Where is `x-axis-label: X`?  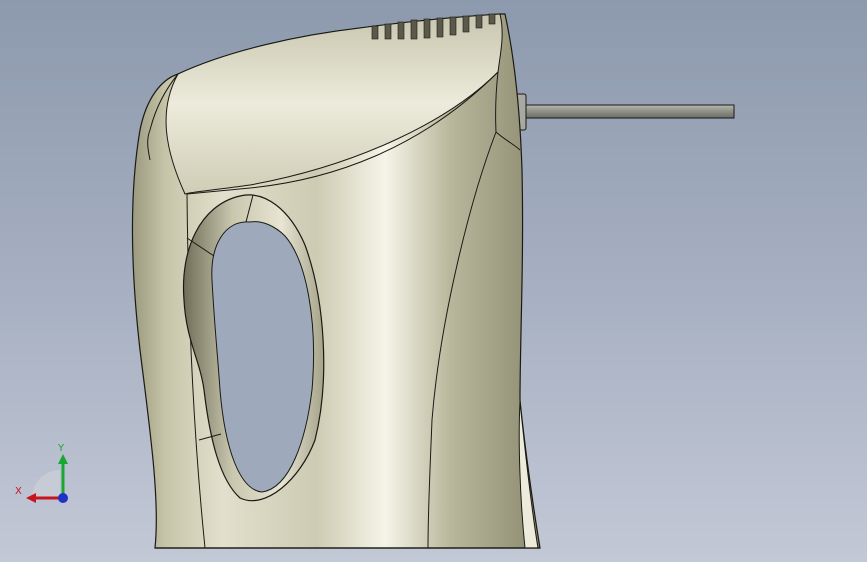 x-axis-label: X is located at coordinates (18, 491).